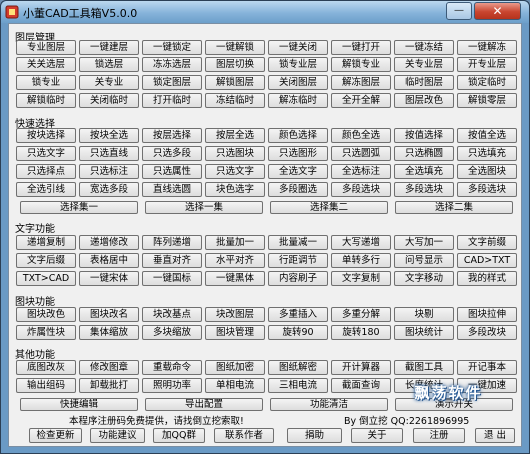  What do you see at coordinates (424, 332) in the screenshot?
I see `tool-button-sec3-r1-c6: 图块统计` at bounding box center [424, 332].